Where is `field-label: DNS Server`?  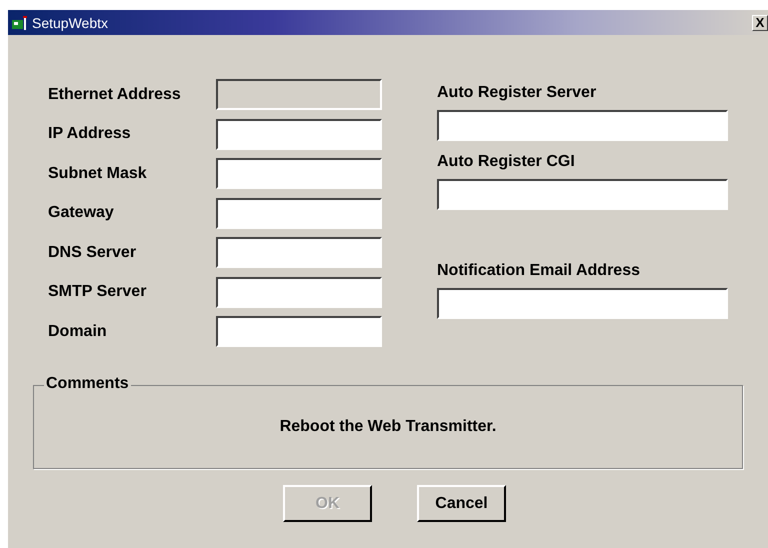
field-label: DNS Server is located at coordinates (93, 253).